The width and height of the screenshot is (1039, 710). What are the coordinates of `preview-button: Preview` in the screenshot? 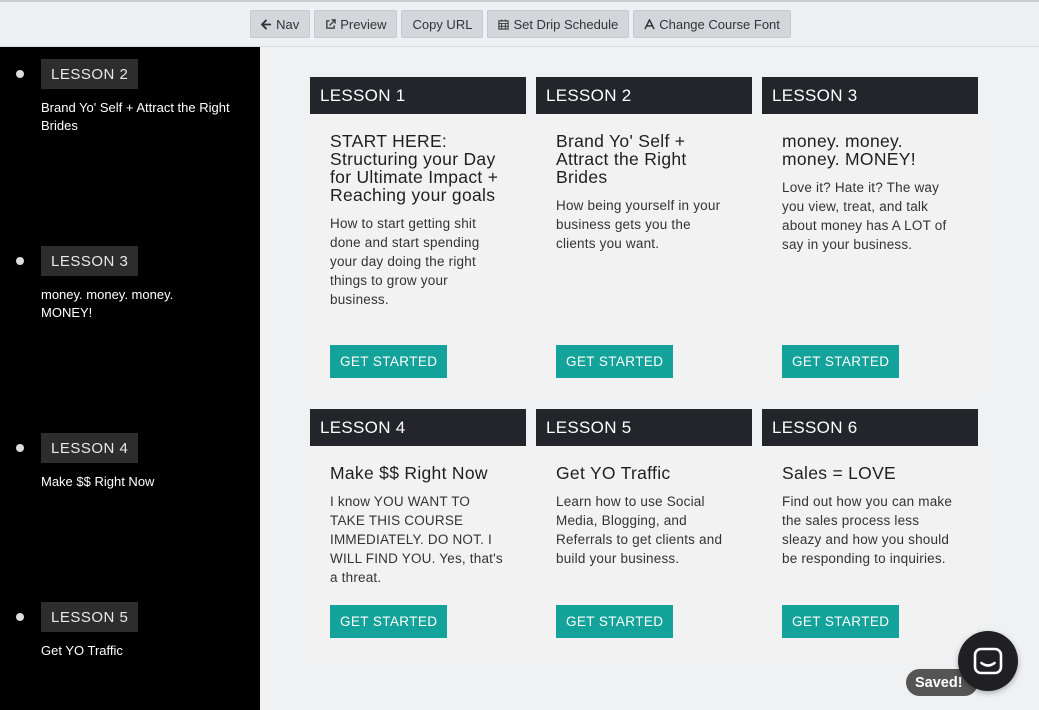 It's located at (356, 24).